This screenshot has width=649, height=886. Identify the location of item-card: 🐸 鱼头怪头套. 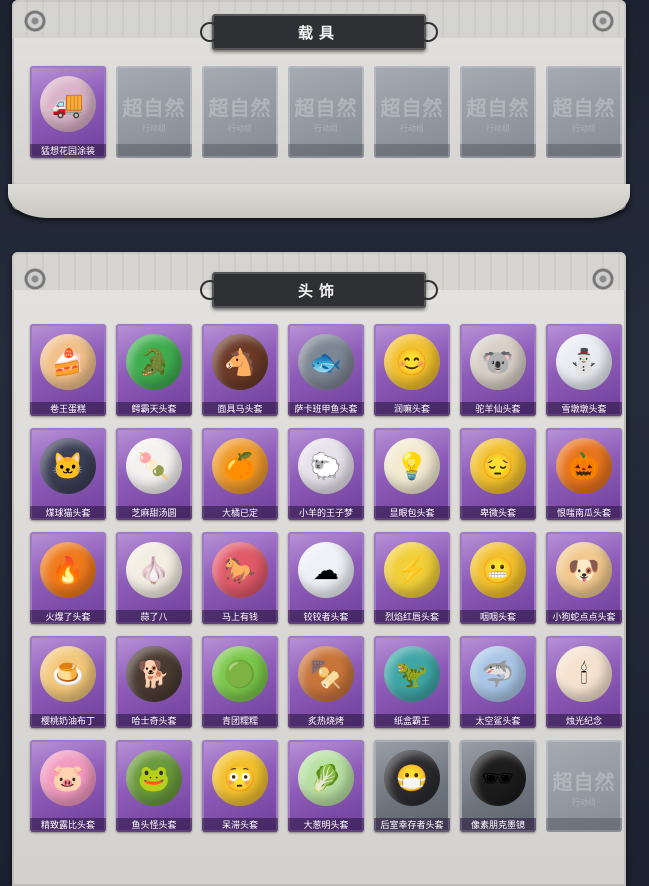
(154, 786).